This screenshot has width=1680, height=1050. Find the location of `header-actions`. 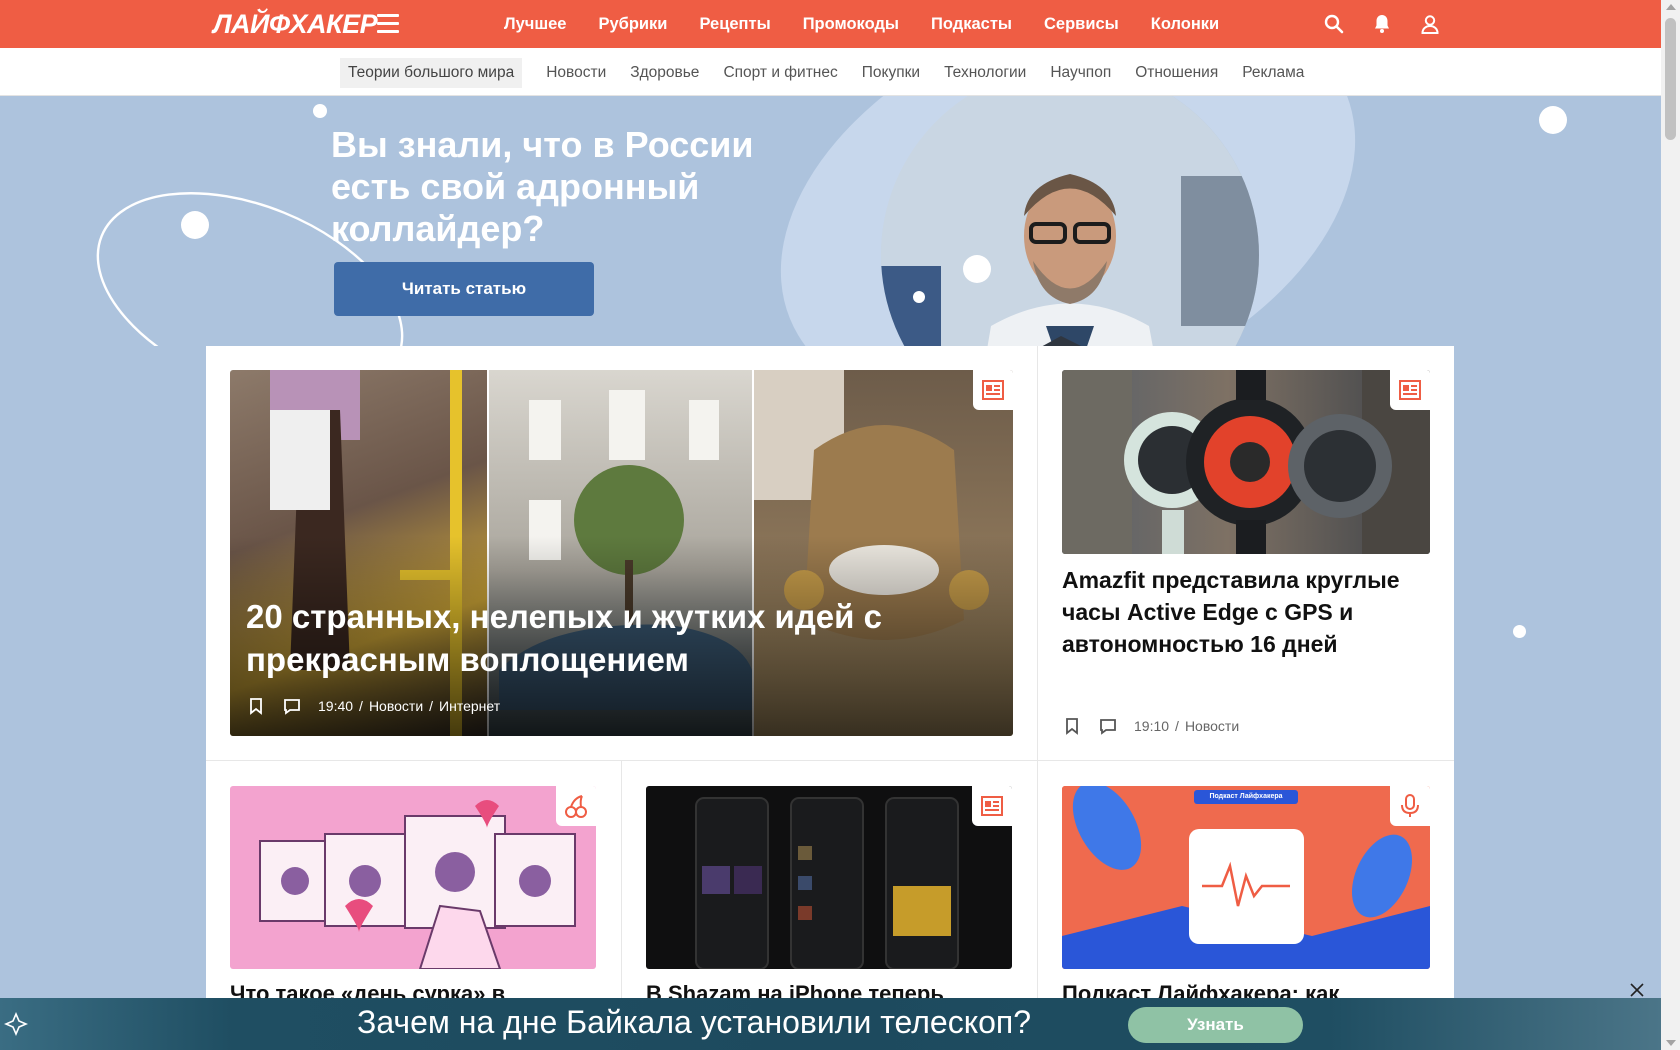

header-actions is located at coordinates (1394, 24).